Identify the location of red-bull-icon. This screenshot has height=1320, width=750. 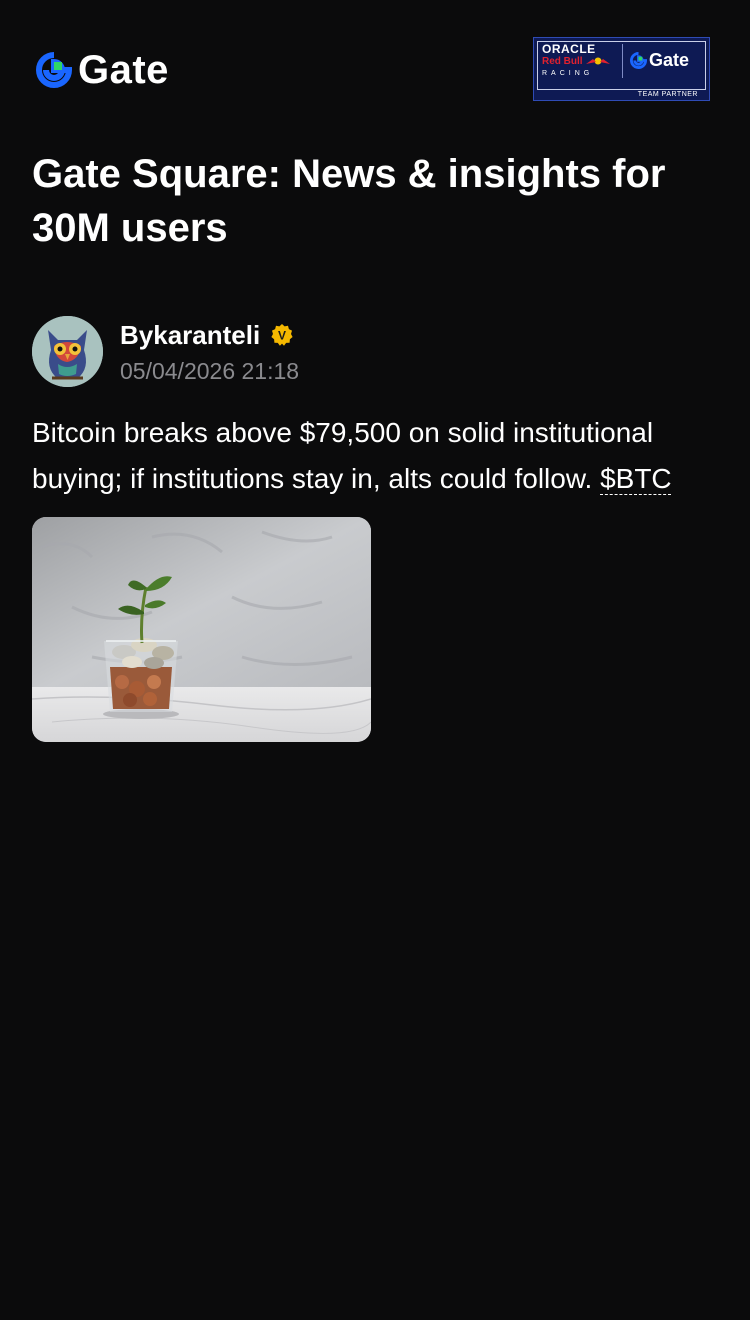
(598, 61).